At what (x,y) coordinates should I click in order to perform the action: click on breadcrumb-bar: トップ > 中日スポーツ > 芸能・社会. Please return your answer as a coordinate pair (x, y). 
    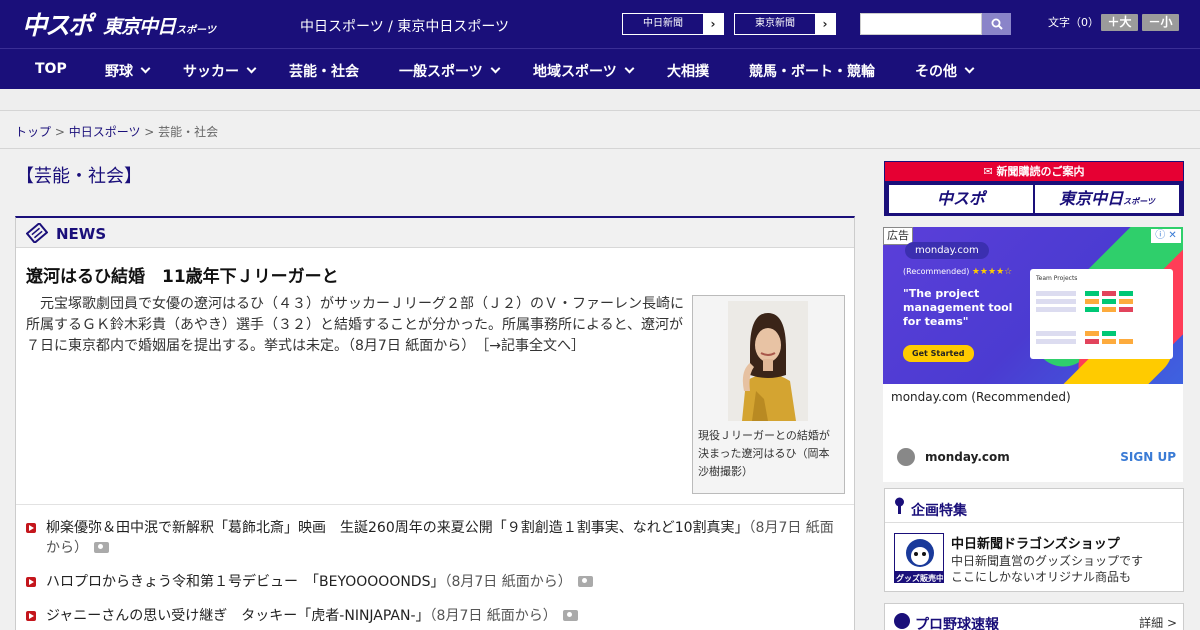
    Looking at the image, I should click on (600, 130).